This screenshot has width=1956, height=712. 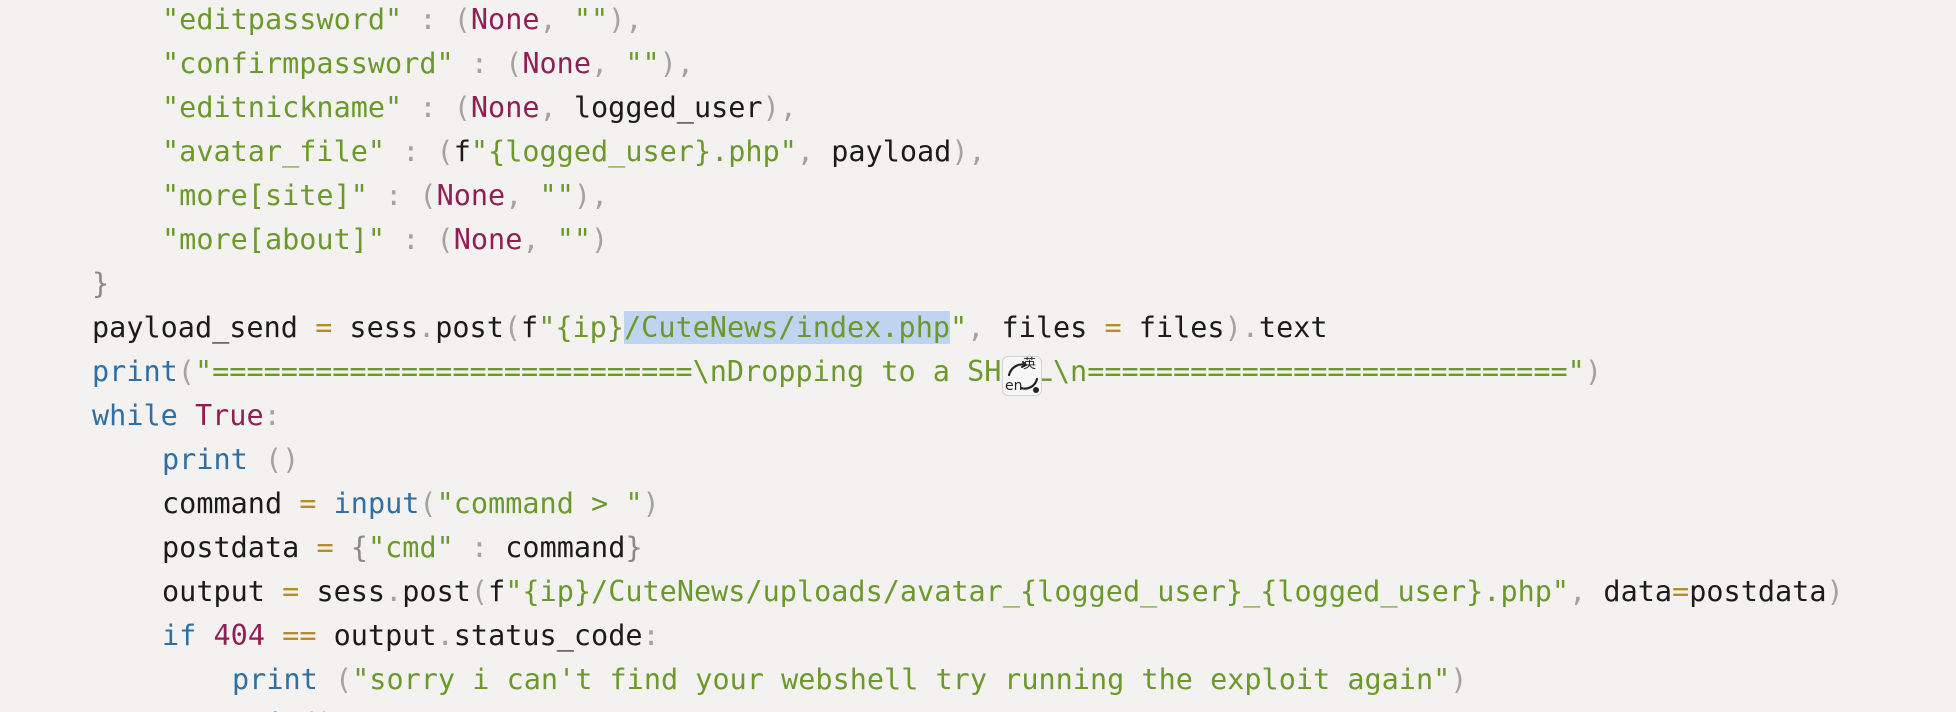 I want to click on code-line: "confirmpassword" : (None, ""),, so click(x=428, y=64).